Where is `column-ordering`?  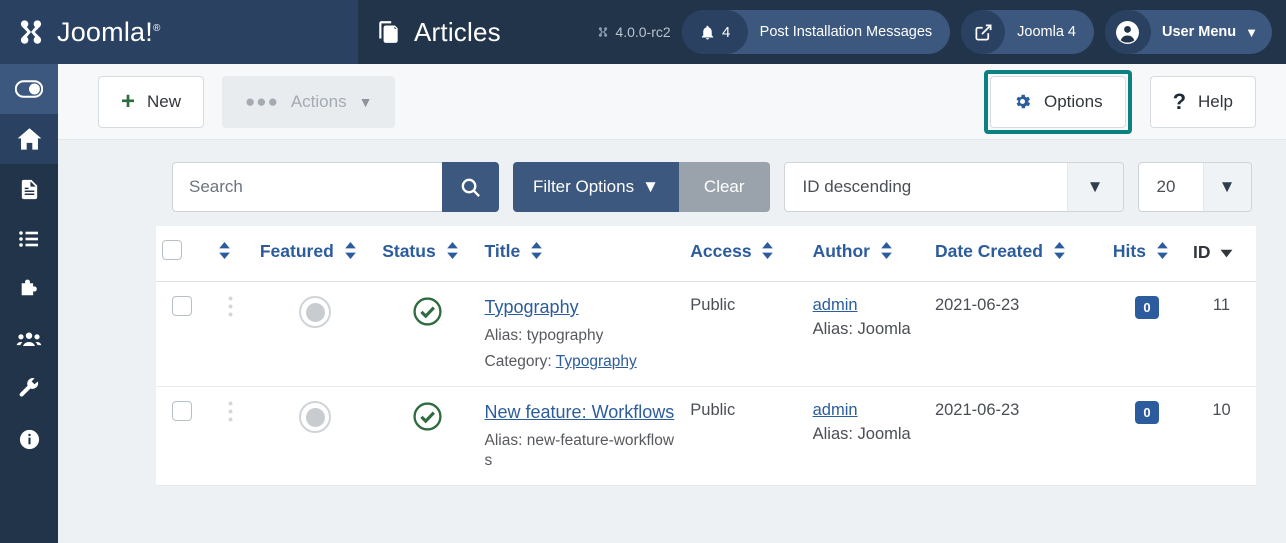 column-ordering is located at coordinates (230, 254).